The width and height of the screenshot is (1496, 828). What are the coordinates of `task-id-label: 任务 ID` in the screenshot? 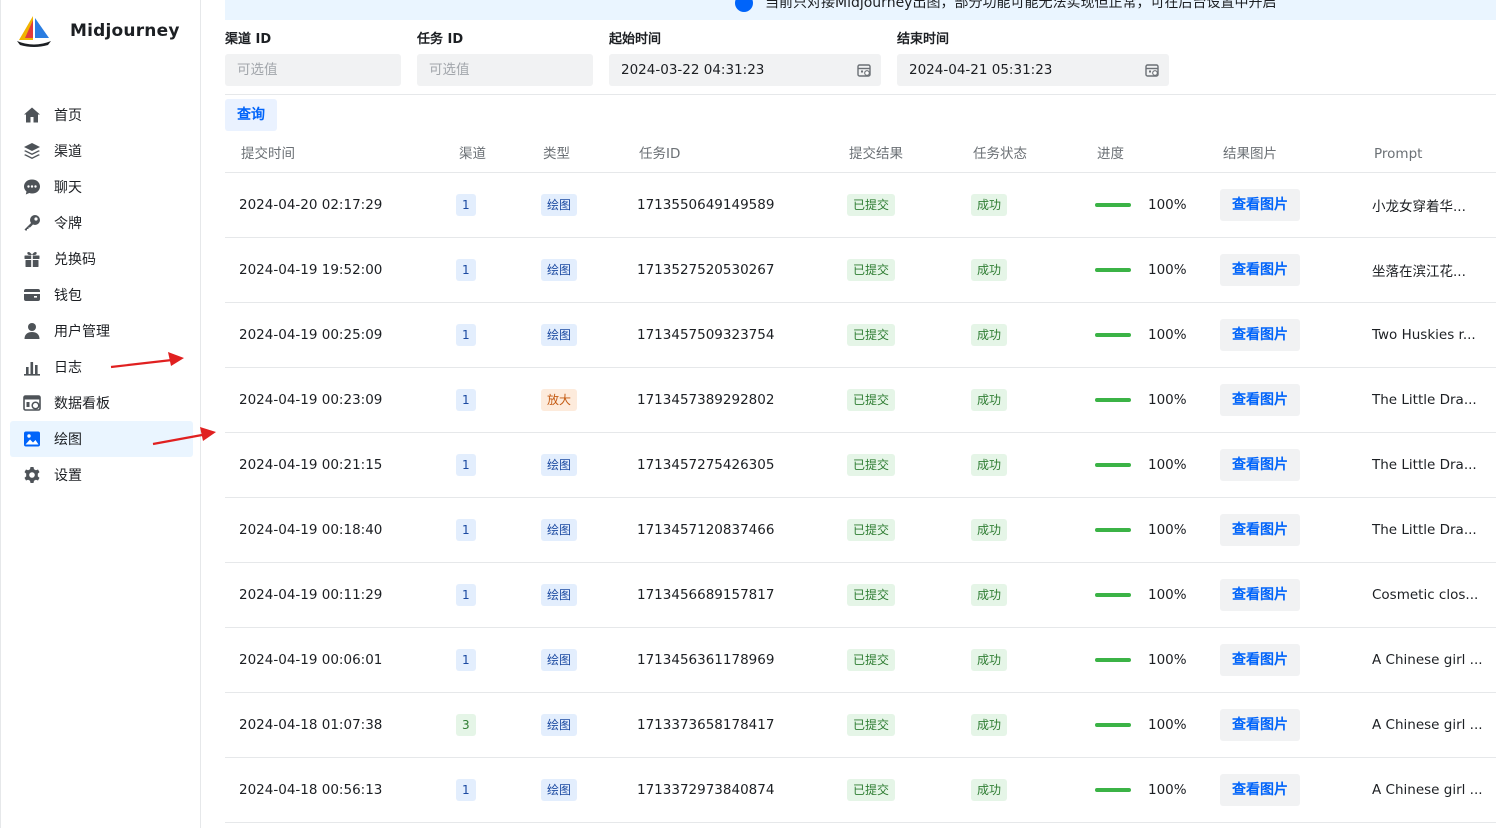 It's located at (440, 39).